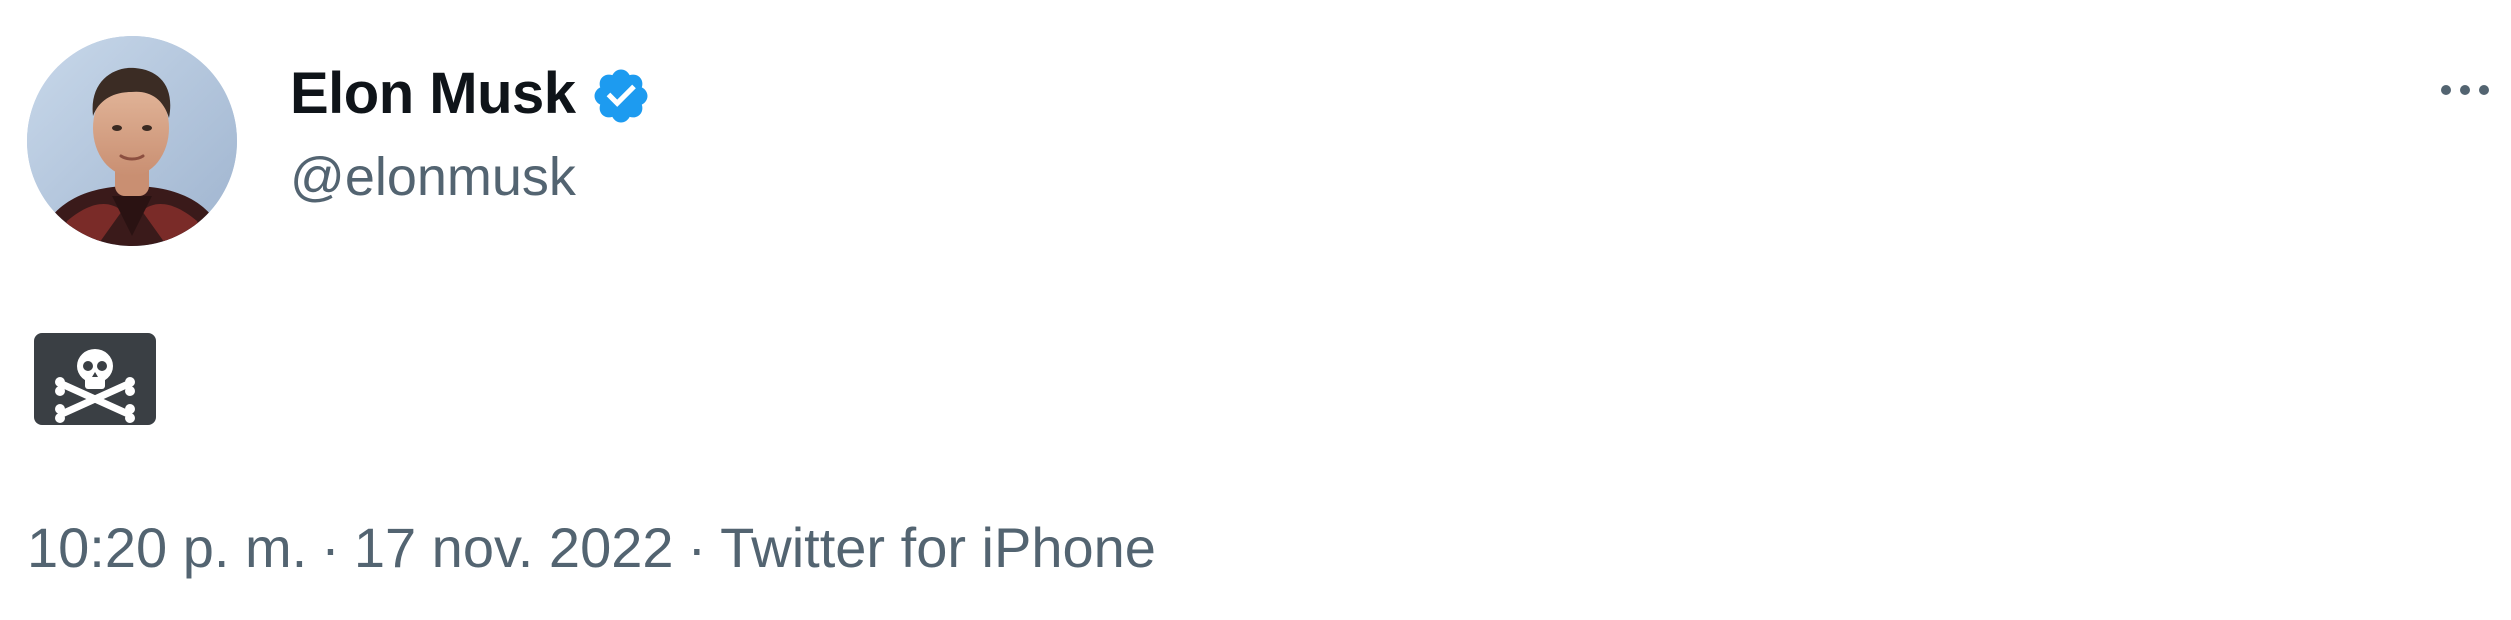 Image resolution: width=2511 pixels, height=620 pixels. Describe the element at coordinates (621, 96) in the screenshot. I see `verified-badge-icon` at that location.